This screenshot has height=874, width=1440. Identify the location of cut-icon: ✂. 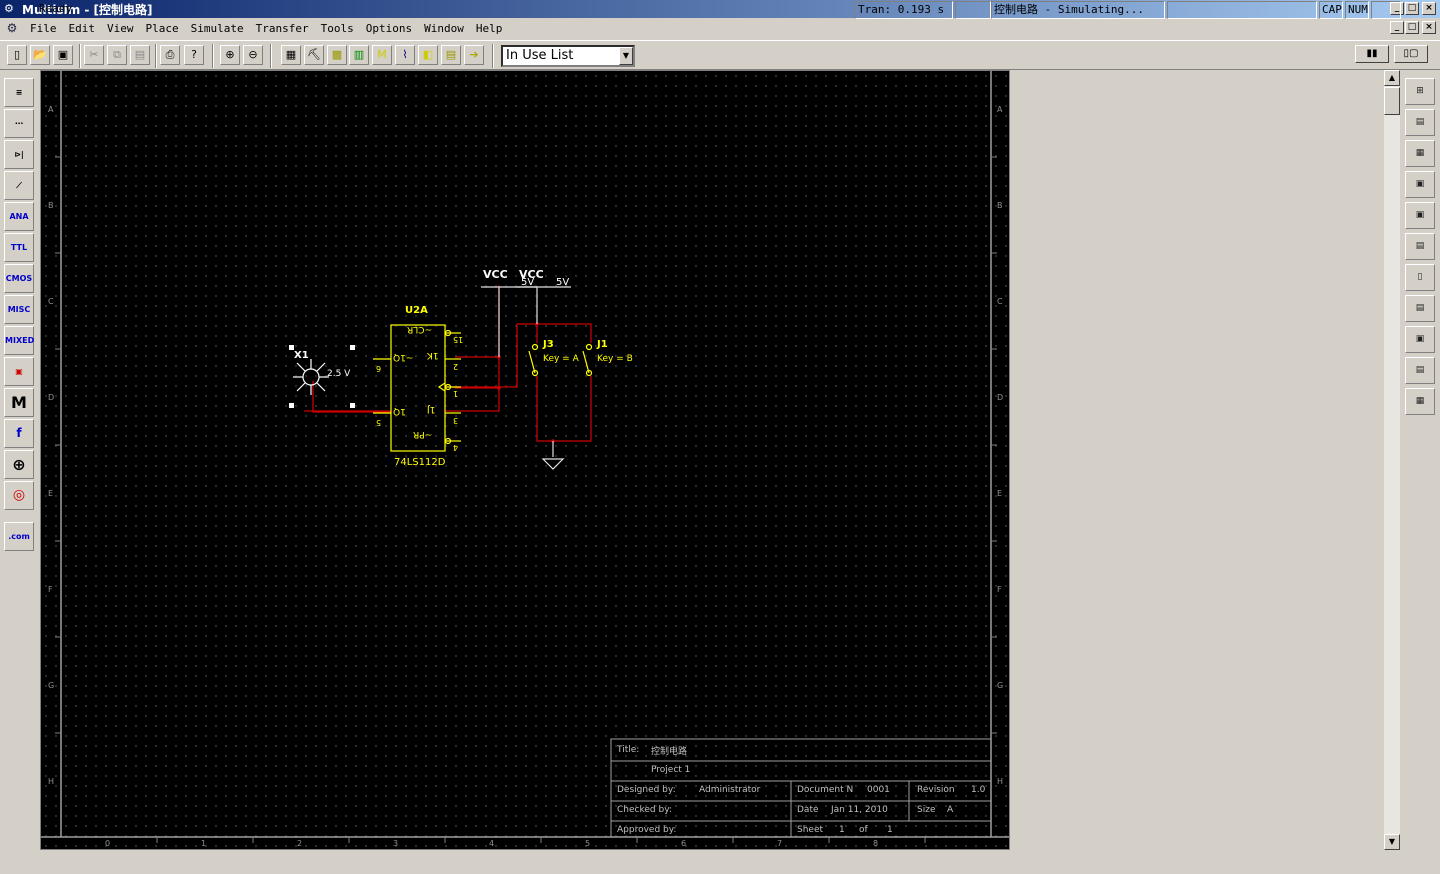
(94, 55).